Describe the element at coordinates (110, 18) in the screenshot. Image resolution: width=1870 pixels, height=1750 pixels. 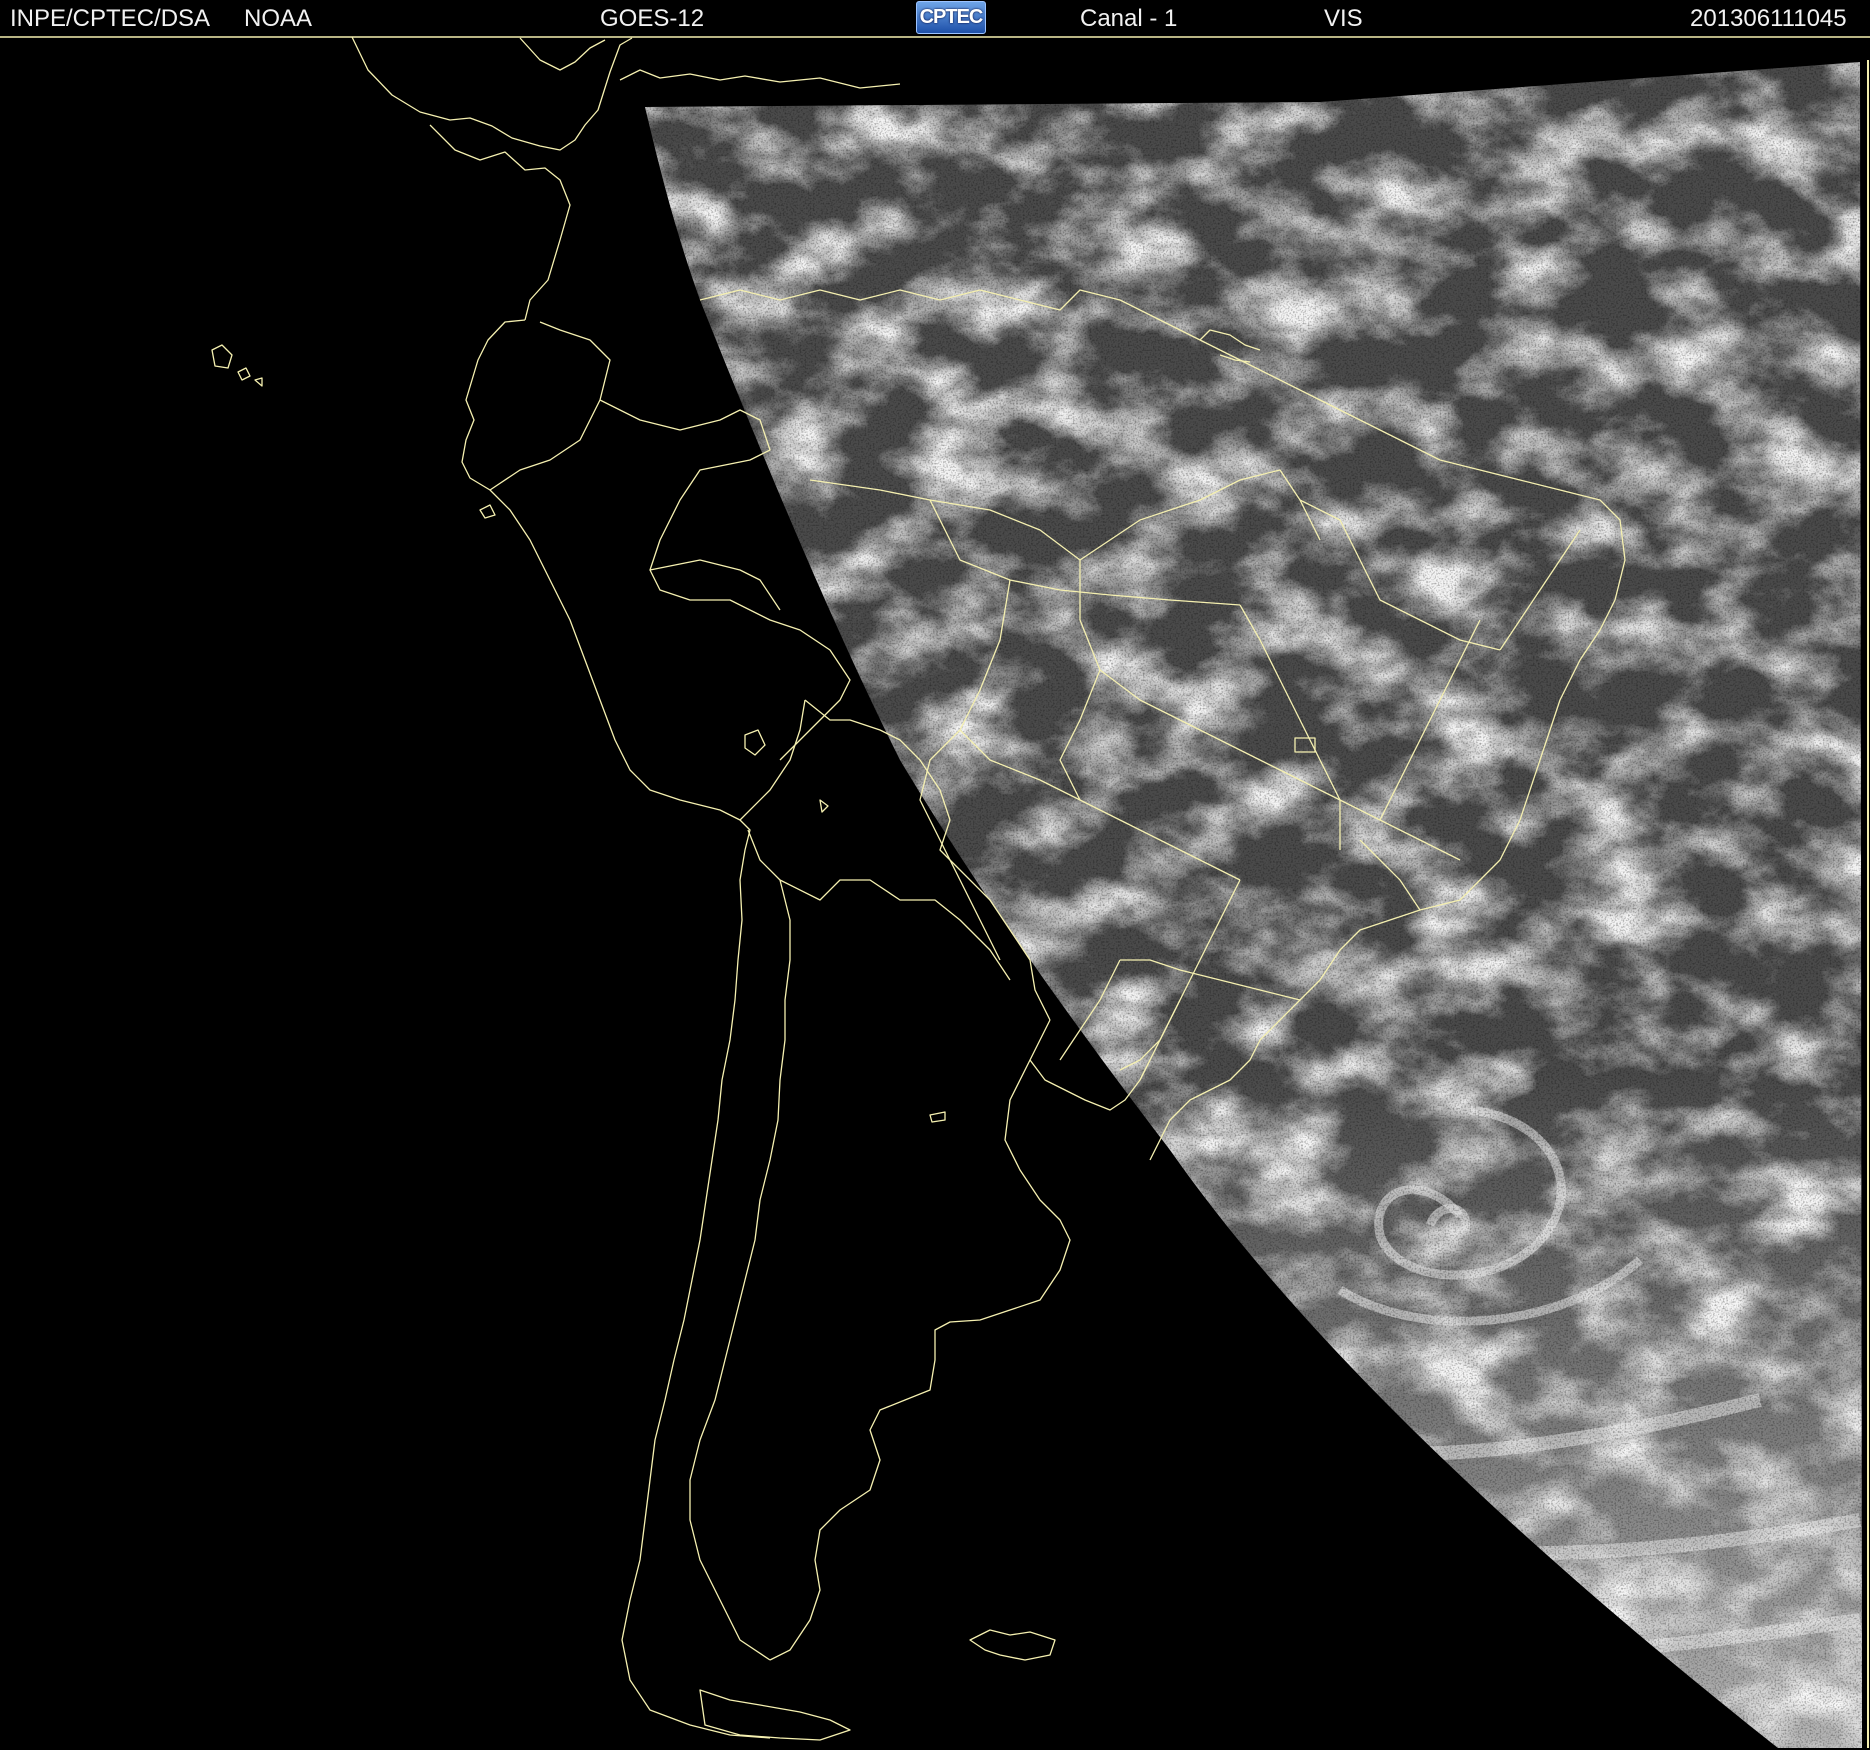
I see `source-label: INPE/CPTEC/DSA` at that location.